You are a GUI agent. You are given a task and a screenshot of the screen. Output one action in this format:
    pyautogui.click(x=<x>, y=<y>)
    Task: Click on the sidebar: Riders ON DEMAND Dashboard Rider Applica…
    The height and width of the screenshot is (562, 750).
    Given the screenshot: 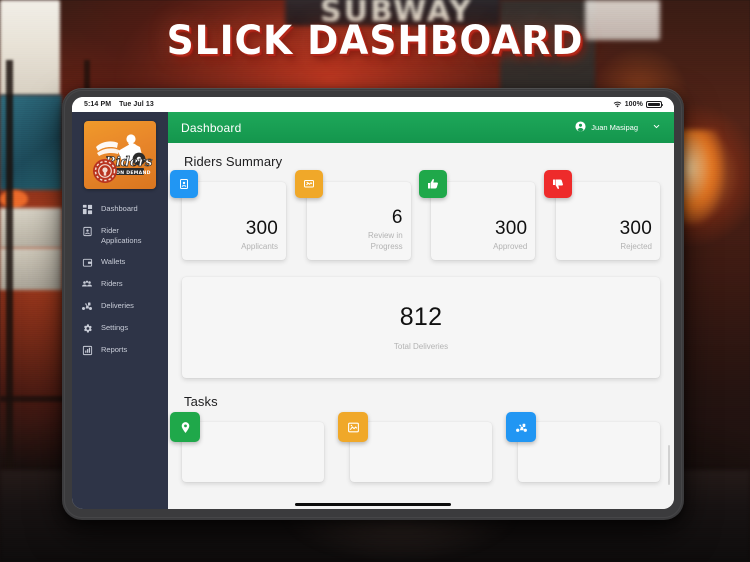 What is the action you would take?
    pyautogui.click(x=120, y=310)
    